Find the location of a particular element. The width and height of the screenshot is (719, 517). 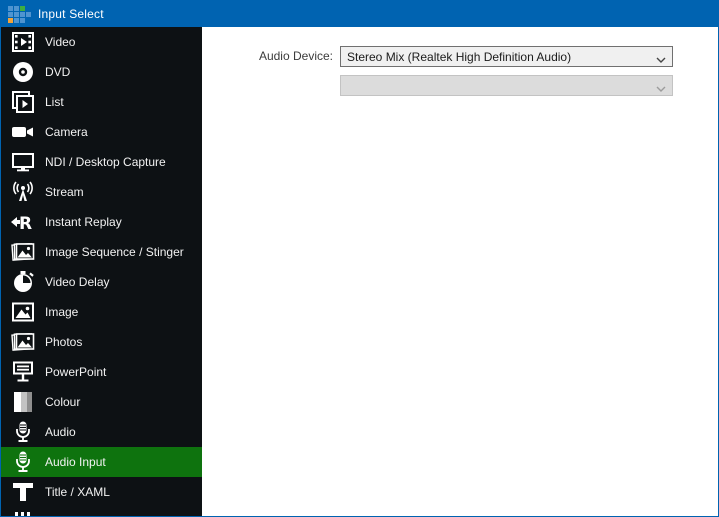

sidebar-item-image-sequence-stinger: Image Sequence / Stinger is located at coordinates (101, 252).